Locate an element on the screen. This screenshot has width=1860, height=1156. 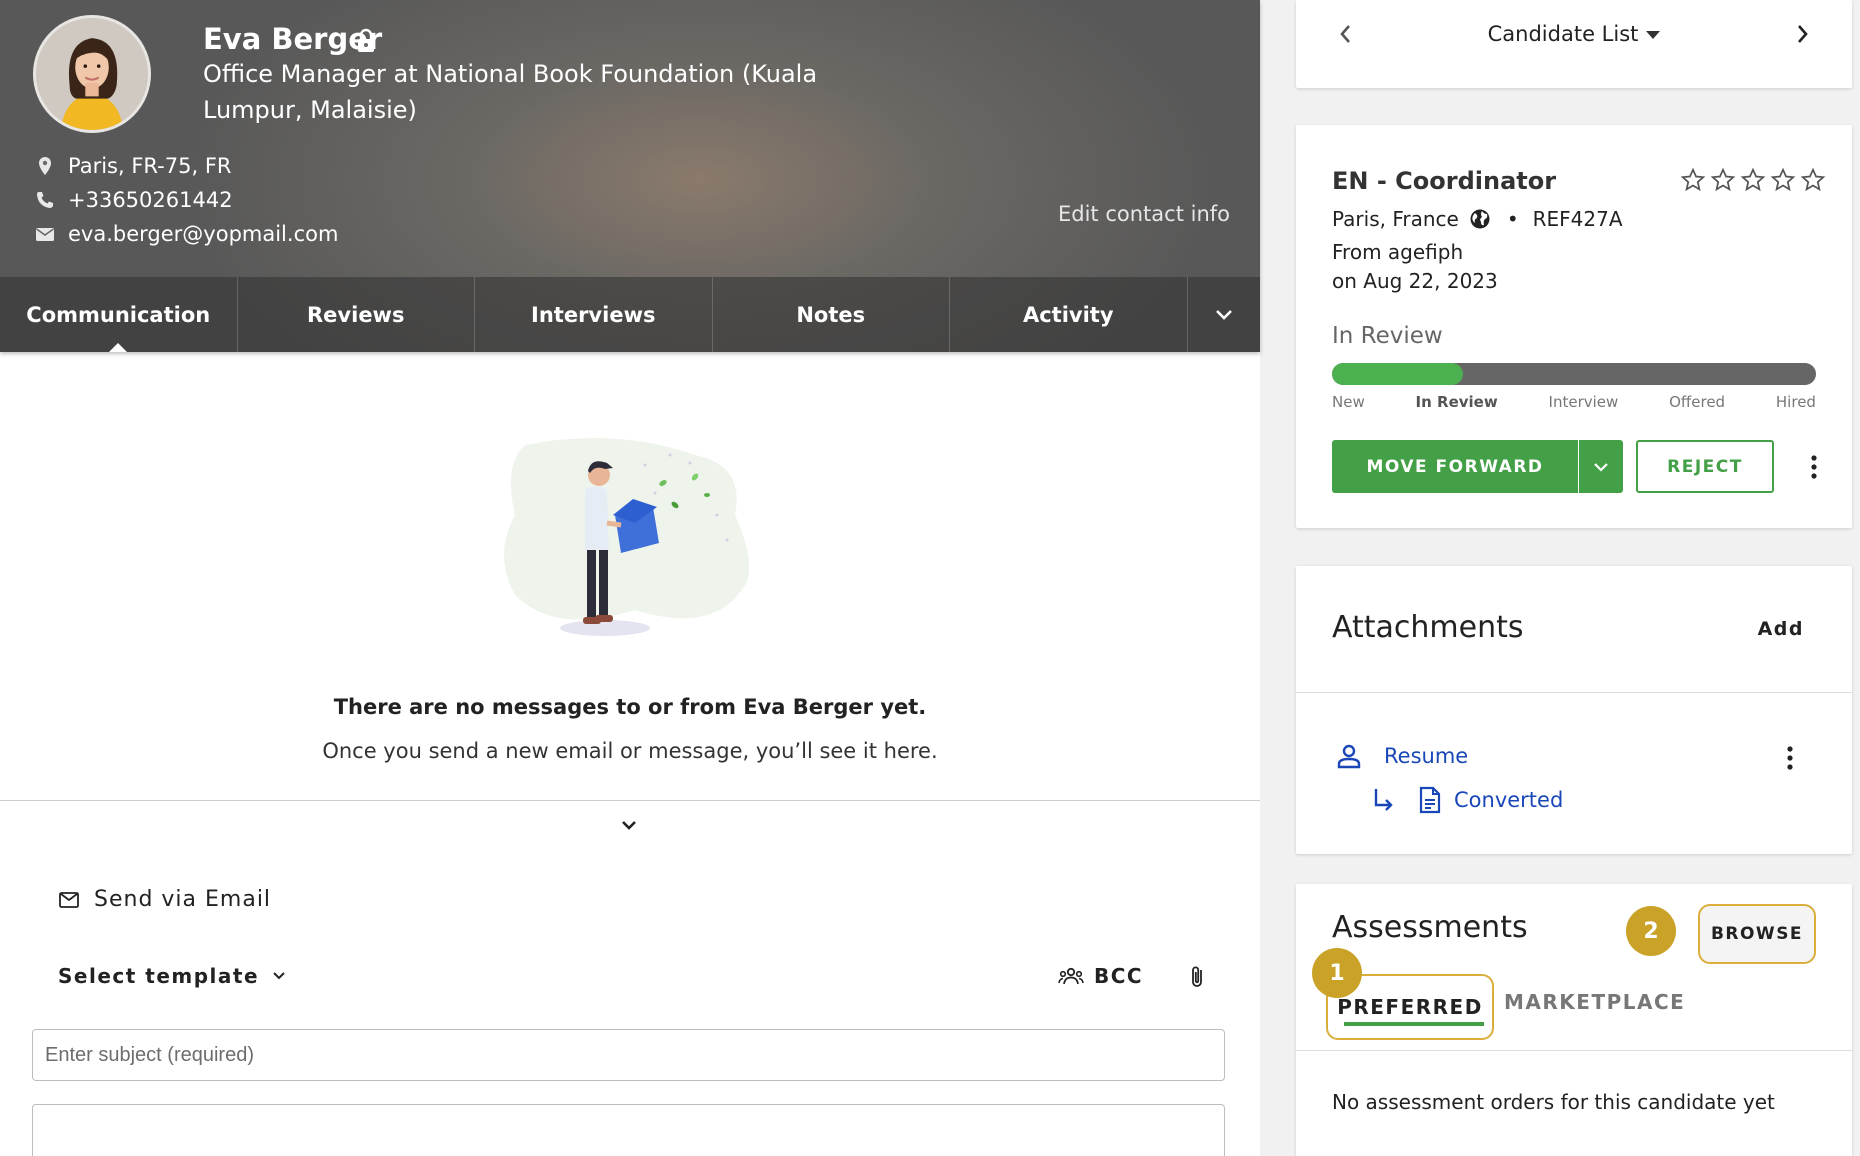
avatar-photo is located at coordinates (92, 74).